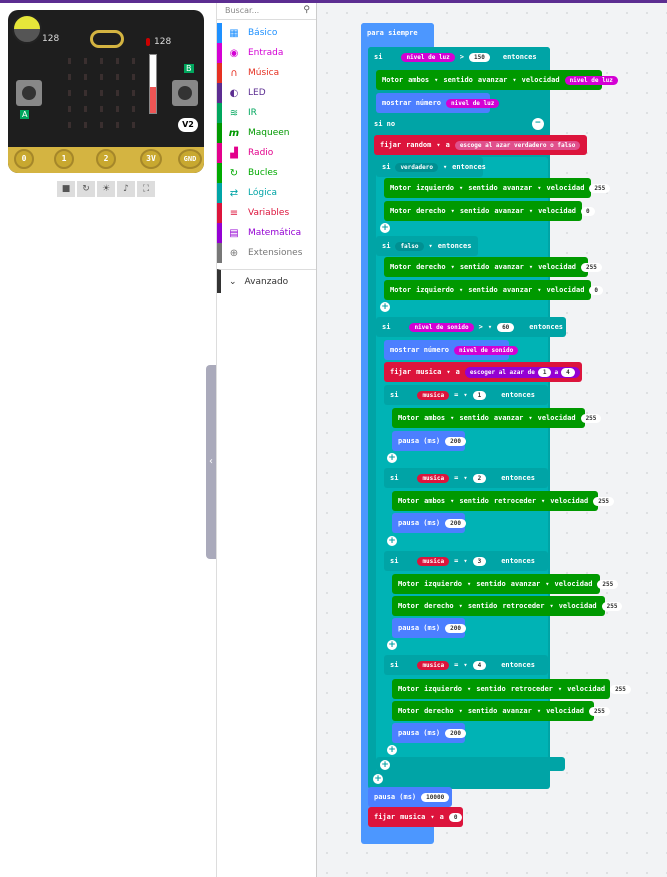  I want to click on category-matematica: ▤ Matemática, so click(266, 233).